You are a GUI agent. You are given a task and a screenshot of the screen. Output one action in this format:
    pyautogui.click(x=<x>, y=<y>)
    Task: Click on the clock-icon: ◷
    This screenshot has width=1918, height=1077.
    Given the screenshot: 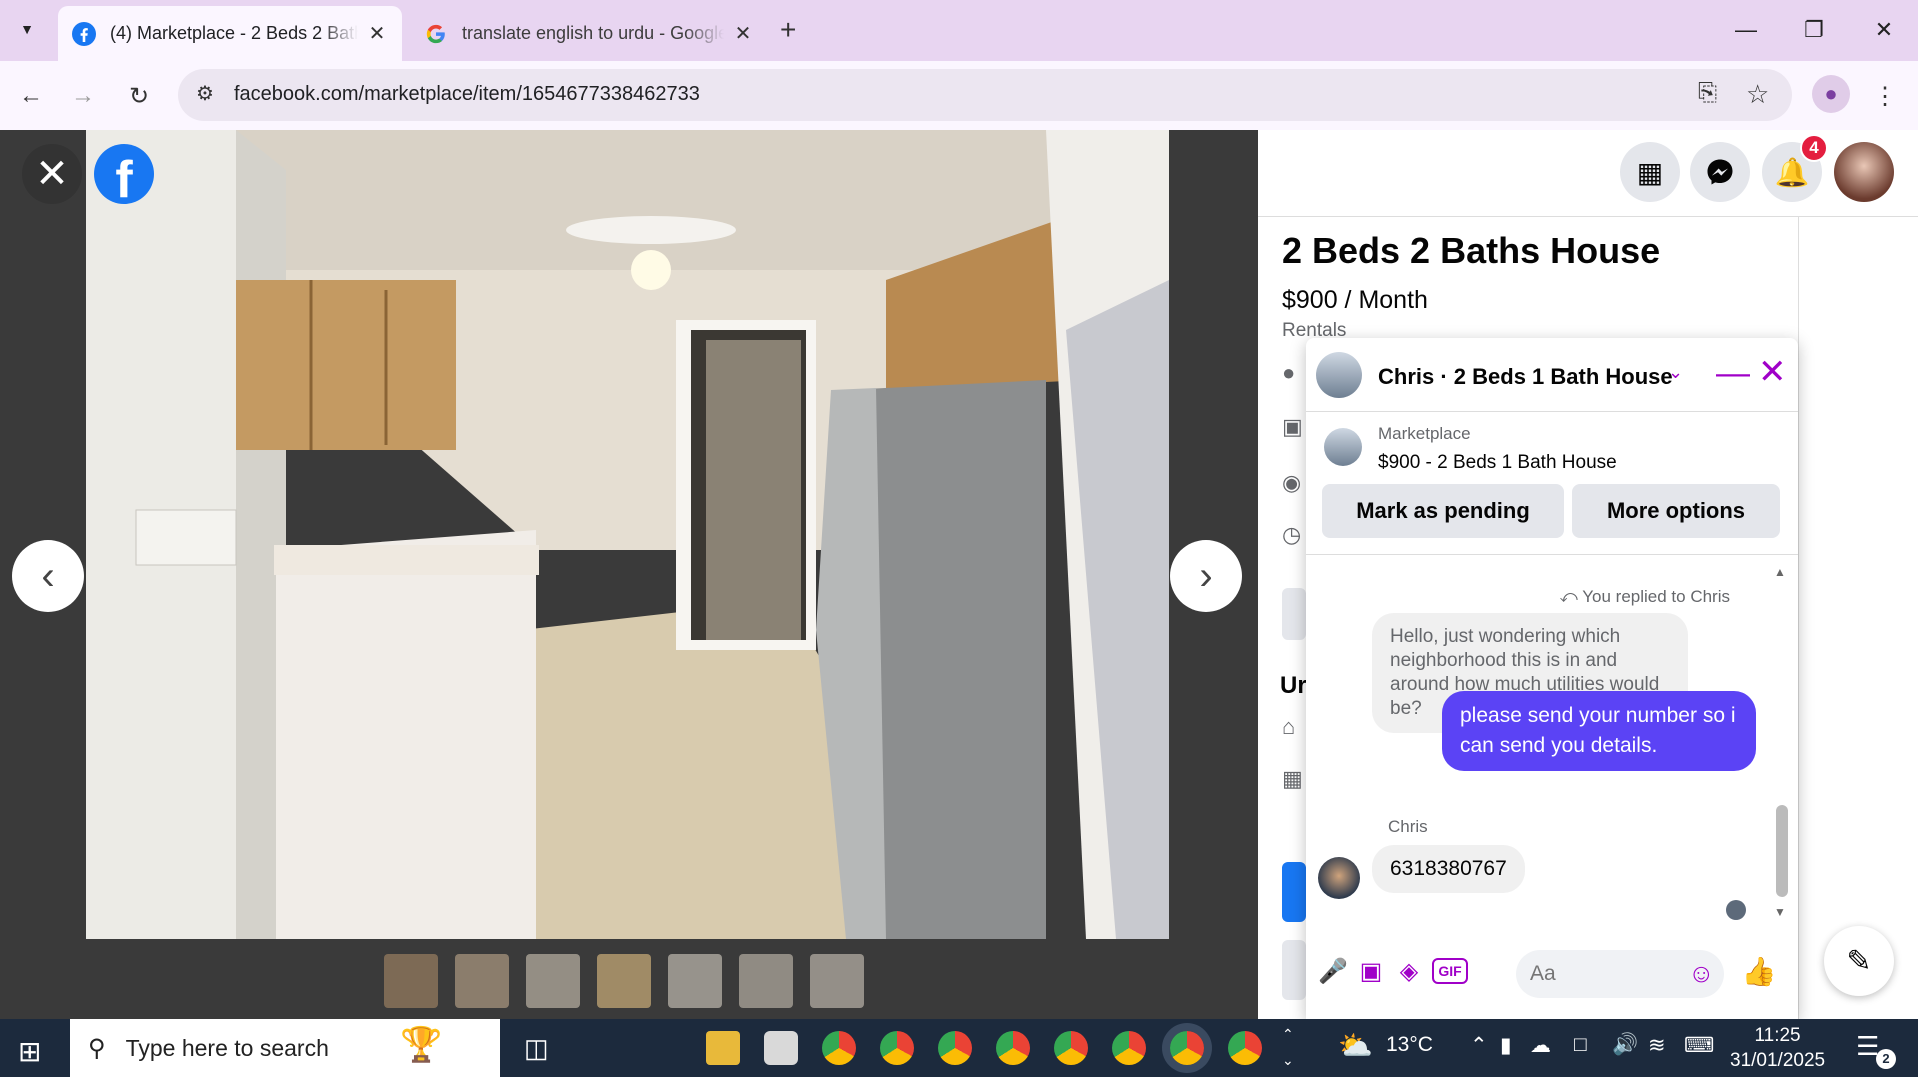 What is the action you would take?
    pyautogui.click(x=1292, y=534)
    